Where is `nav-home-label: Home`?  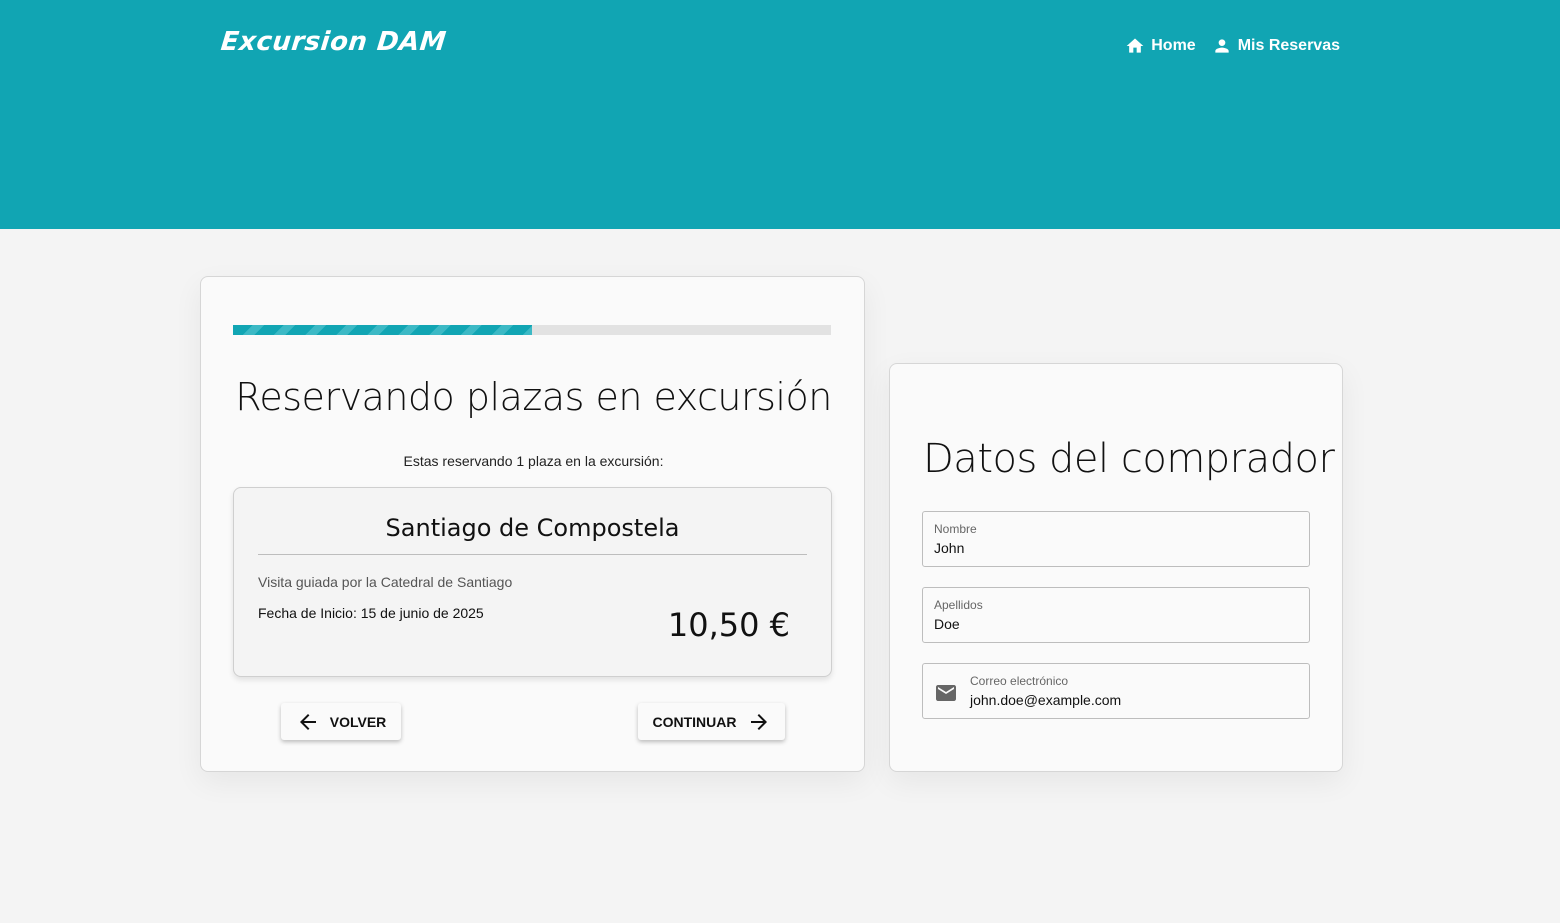
nav-home-label: Home is located at coordinates (1173, 45).